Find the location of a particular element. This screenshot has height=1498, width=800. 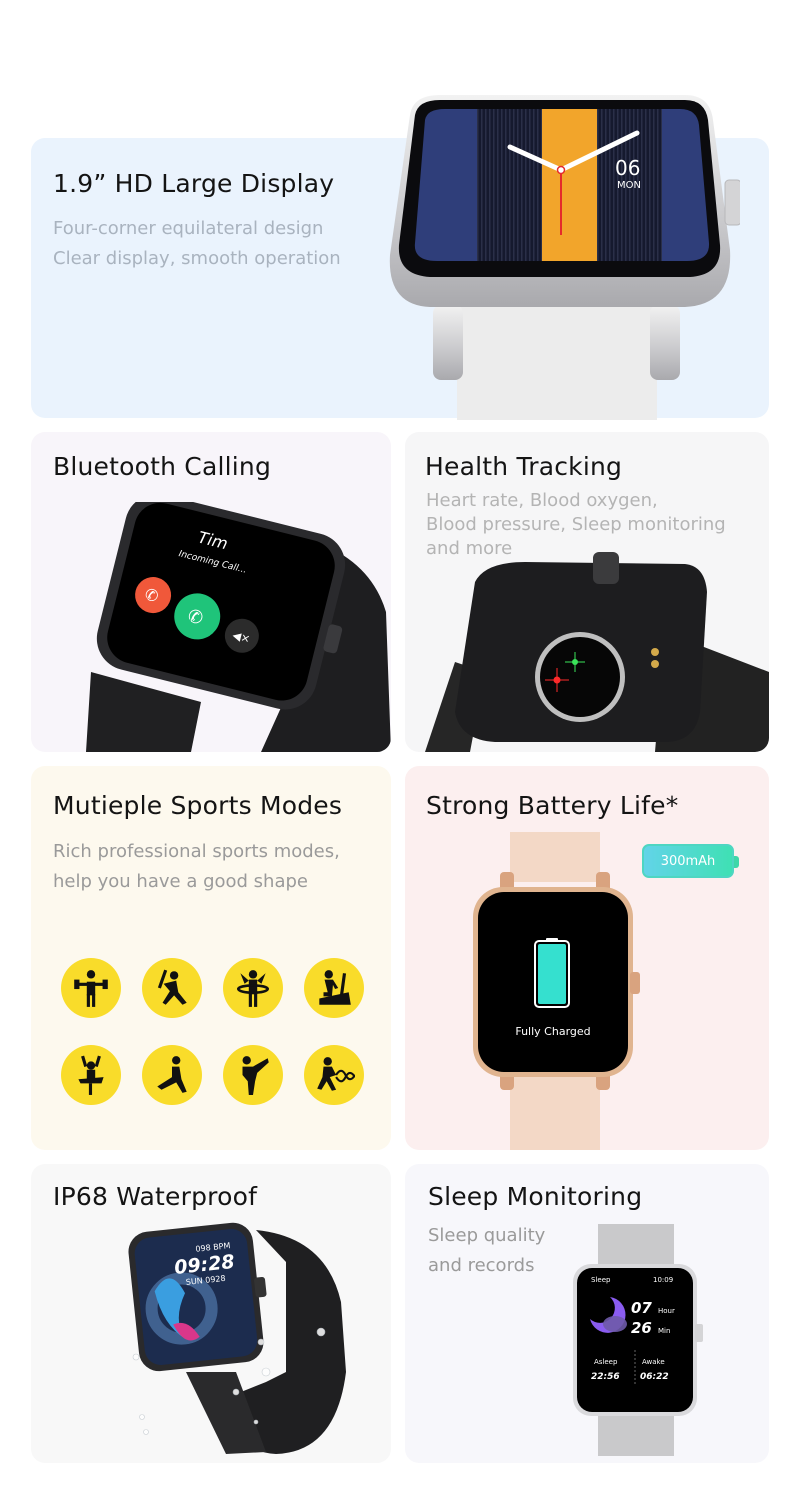

rose-gold-watch-image: Fully Charged is located at coordinates (556, 991).